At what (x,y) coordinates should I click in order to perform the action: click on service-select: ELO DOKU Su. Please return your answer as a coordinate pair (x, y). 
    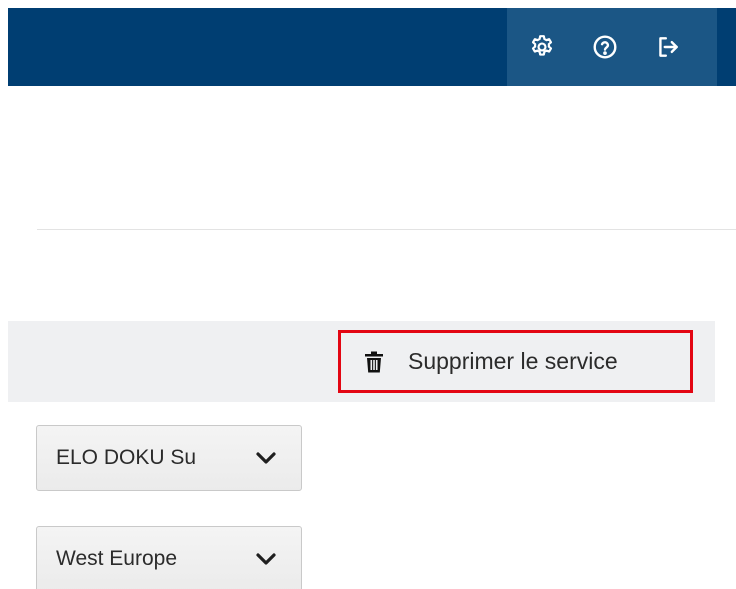
    Looking at the image, I should click on (169, 458).